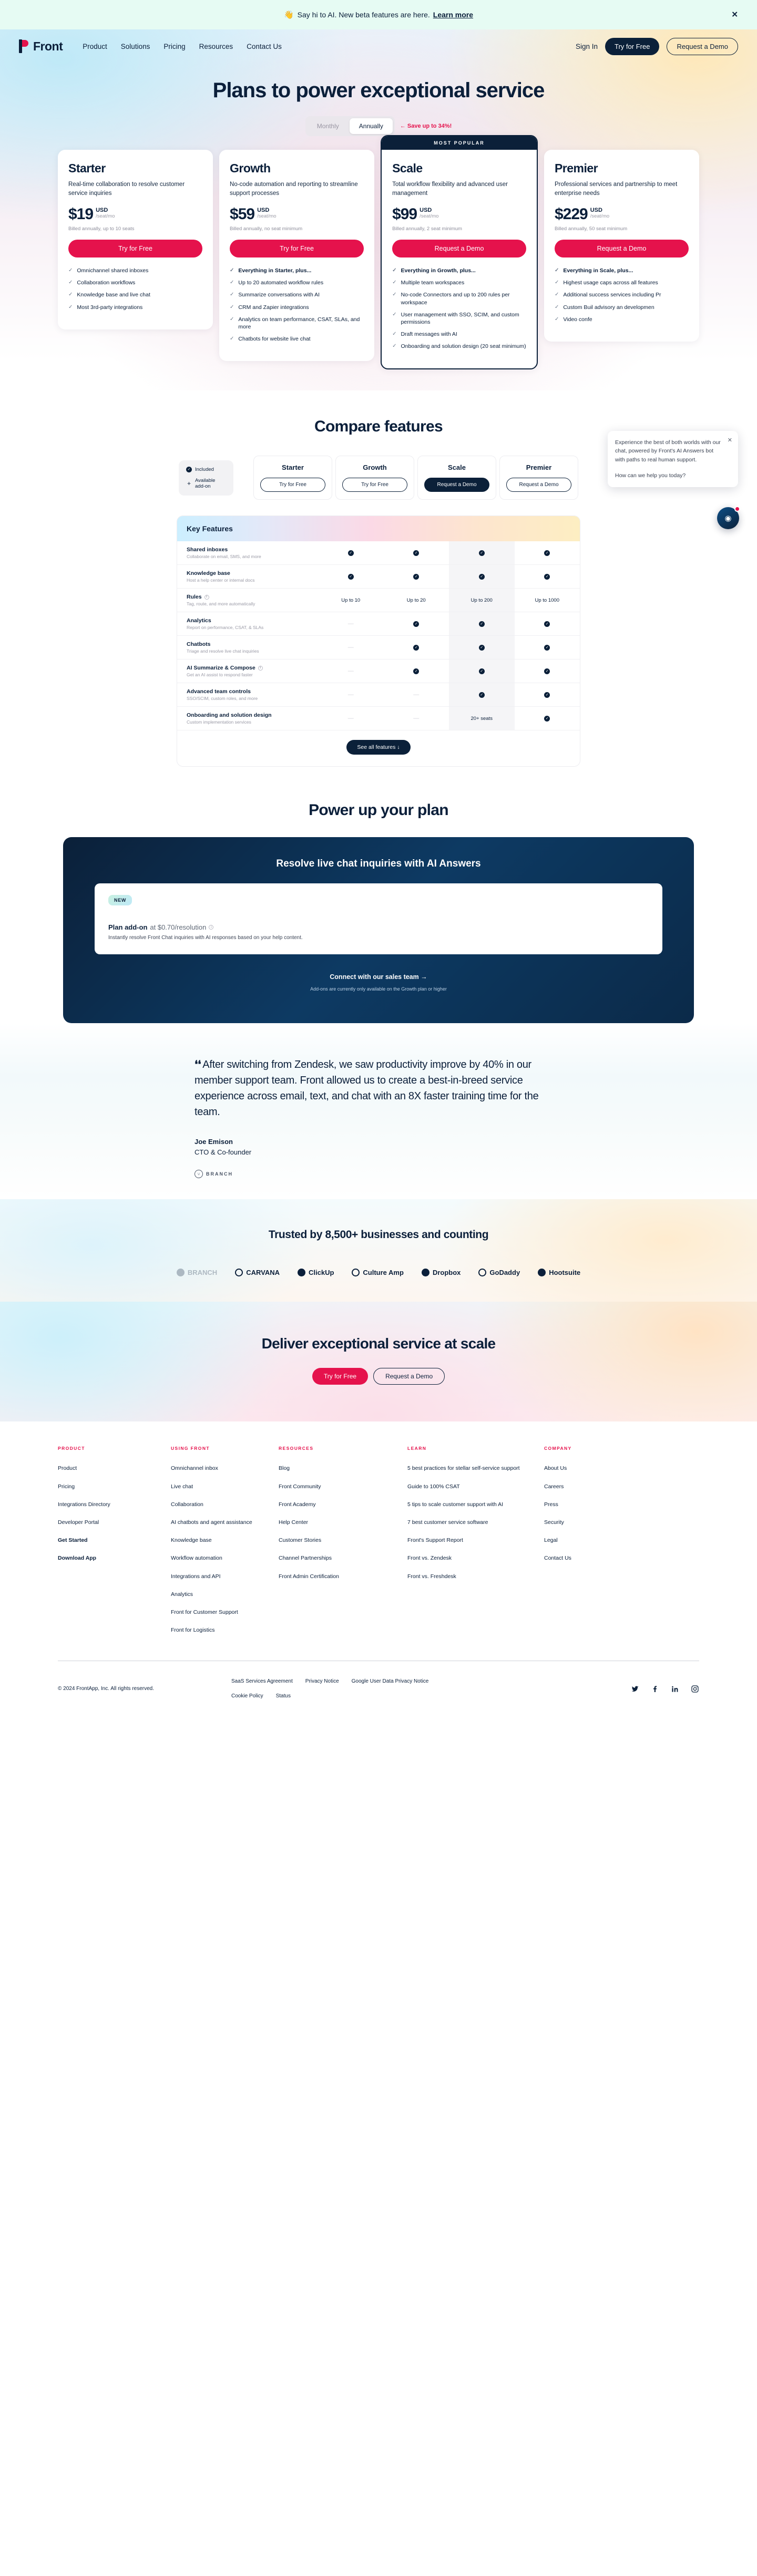 This screenshot has width=757, height=2576. What do you see at coordinates (728, 517) in the screenshot?
I see `chat-launcher-button: ◉` at bounding box center [728, 517].